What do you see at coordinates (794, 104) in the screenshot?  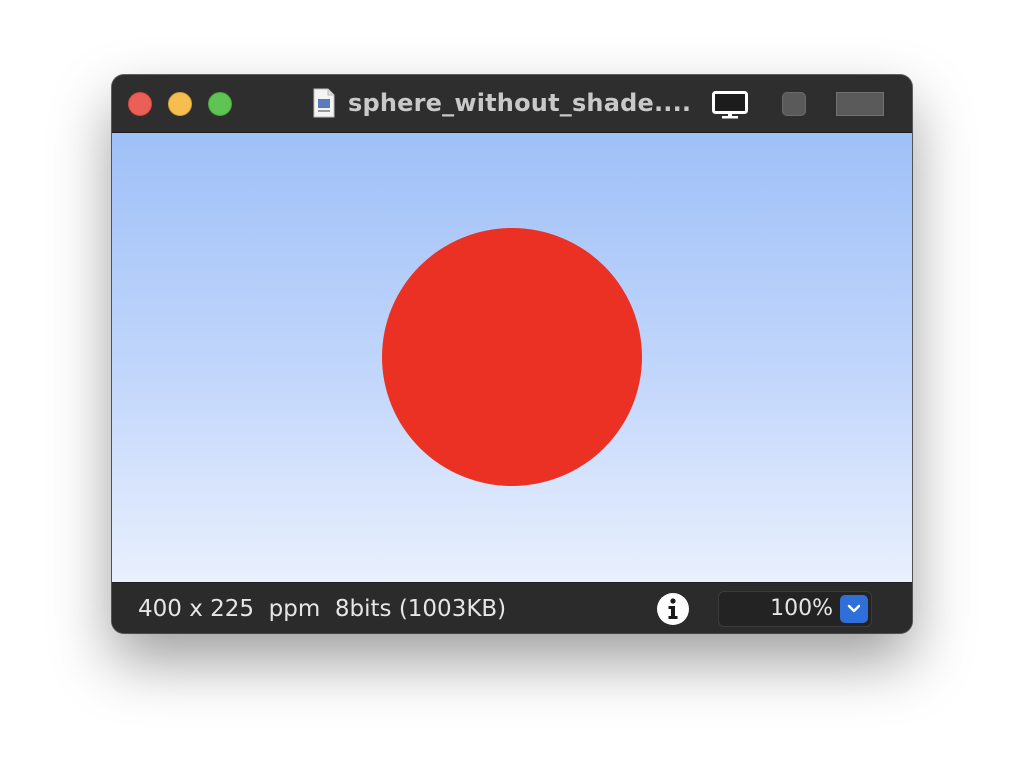 I see `square-icon` at bounding box center [794, 104].